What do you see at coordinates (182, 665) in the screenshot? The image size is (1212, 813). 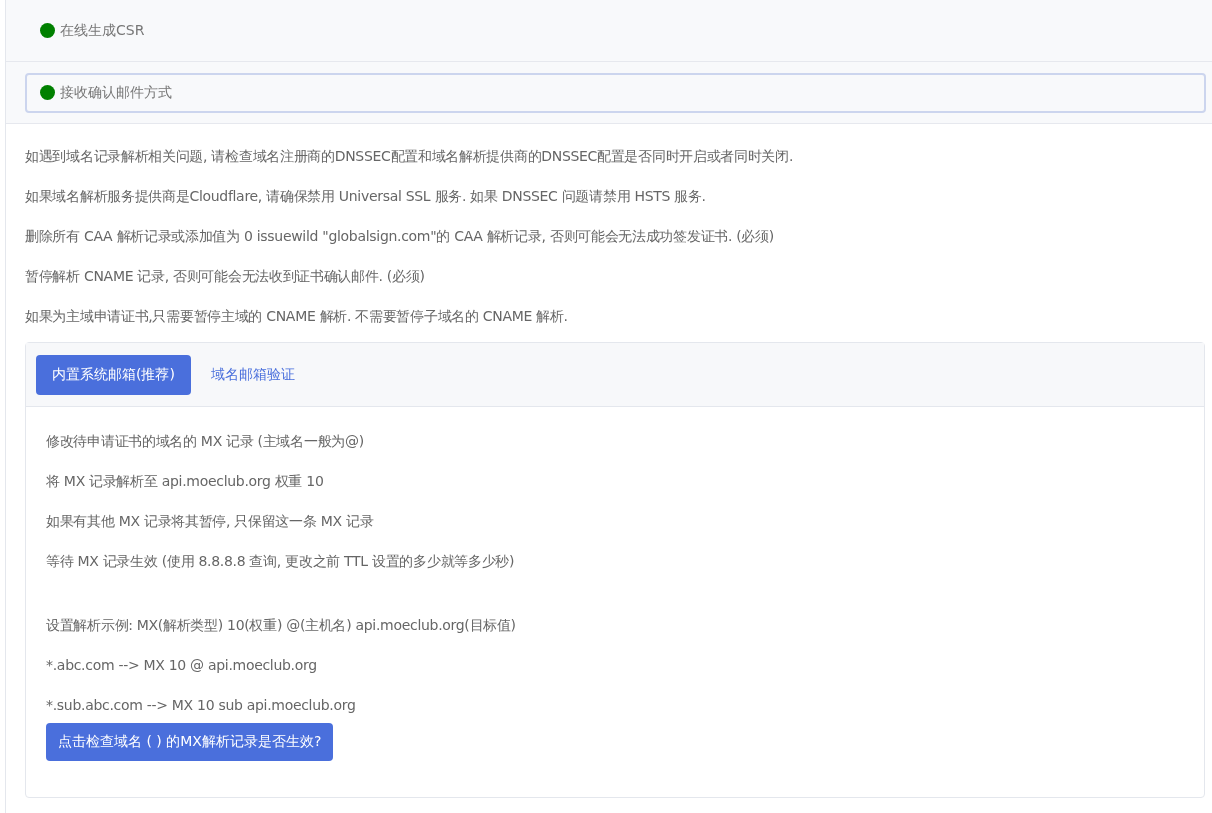 I see `example-text: *.abc.com --> MX 10 @ api.moeclub.org` at bounding box center [182, 665].